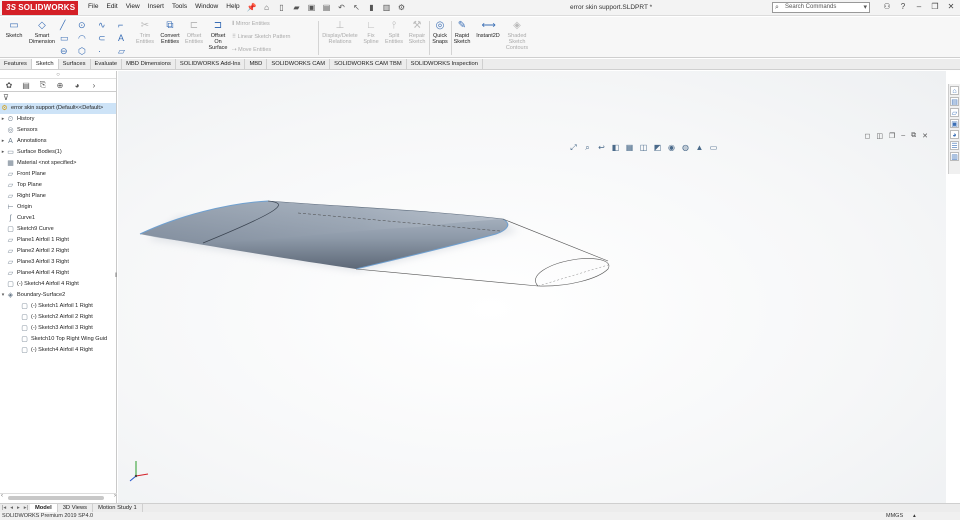  I want to click on print-icon: ▤, so click(326, 7).